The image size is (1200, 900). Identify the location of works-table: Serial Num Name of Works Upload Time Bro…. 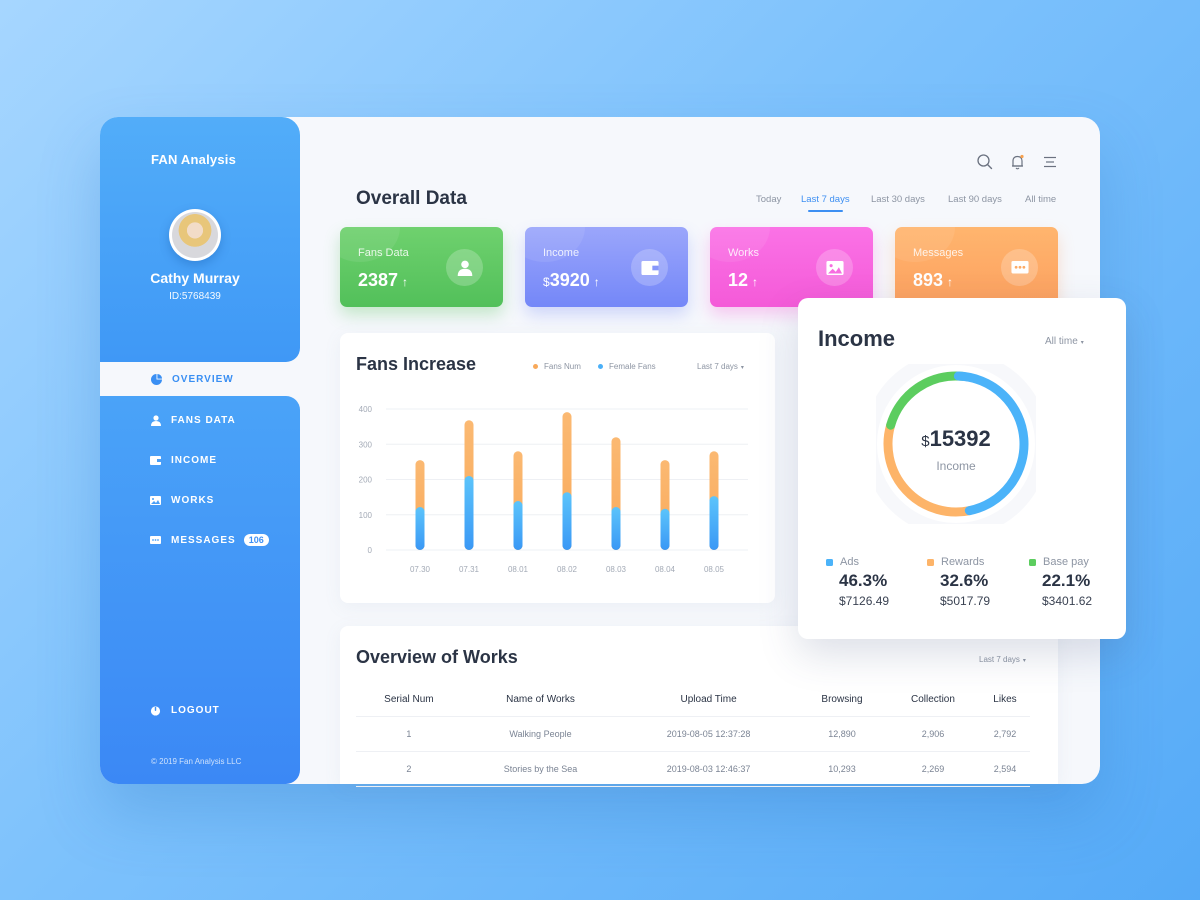
(693, 735).